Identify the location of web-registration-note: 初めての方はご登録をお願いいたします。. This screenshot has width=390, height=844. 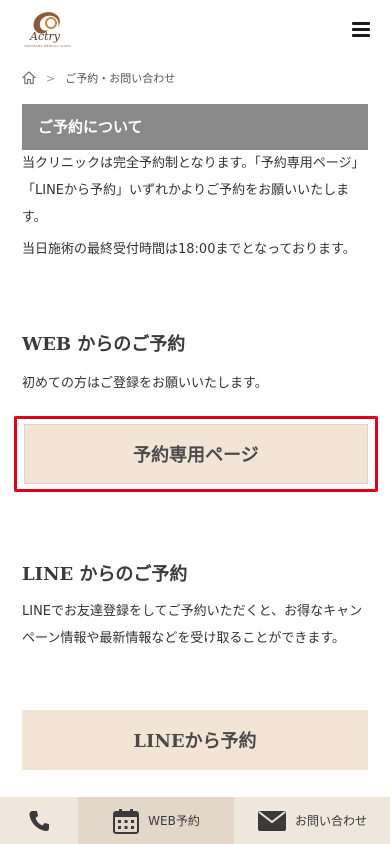
(145, 383).